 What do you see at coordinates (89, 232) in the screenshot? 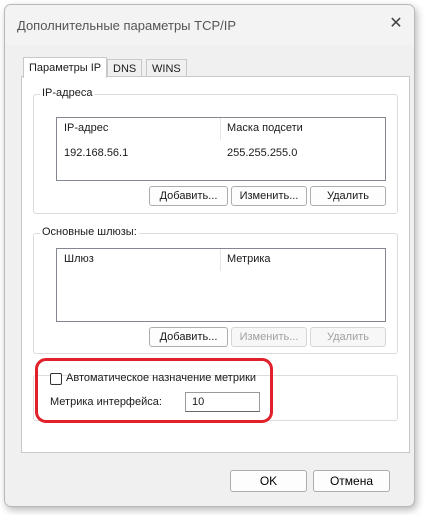
I see `gateways-group-title: Основные шлюзы:` at bounding box center [89, 232].